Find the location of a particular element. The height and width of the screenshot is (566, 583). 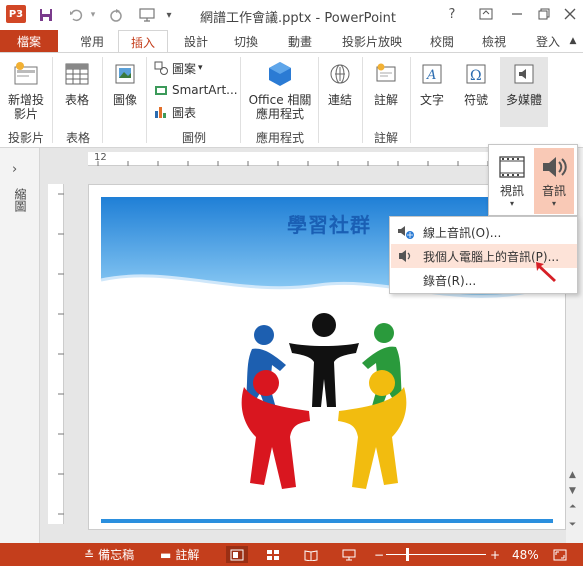

table-label: 表格 is located at coordinates (76, 100).